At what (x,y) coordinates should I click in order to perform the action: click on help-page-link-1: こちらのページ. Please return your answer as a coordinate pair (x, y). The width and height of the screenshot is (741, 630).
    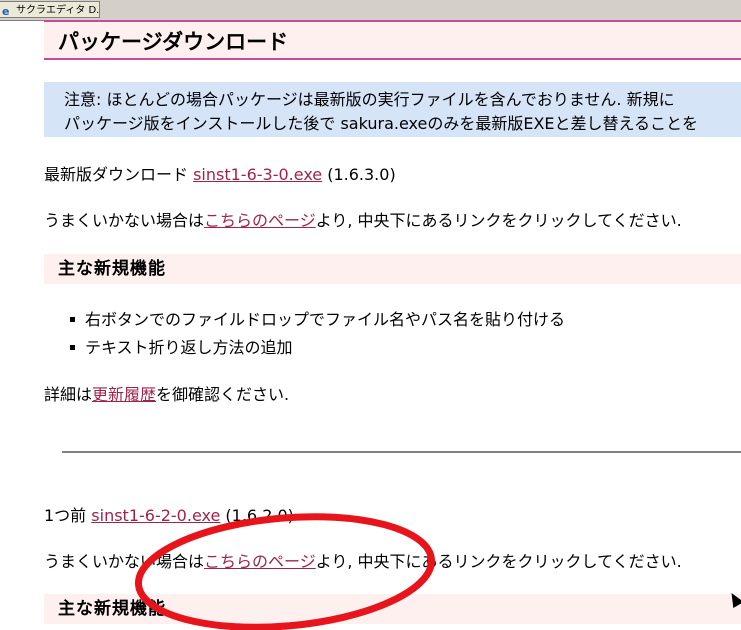
    Looking at the image, I should click on (260, 220).